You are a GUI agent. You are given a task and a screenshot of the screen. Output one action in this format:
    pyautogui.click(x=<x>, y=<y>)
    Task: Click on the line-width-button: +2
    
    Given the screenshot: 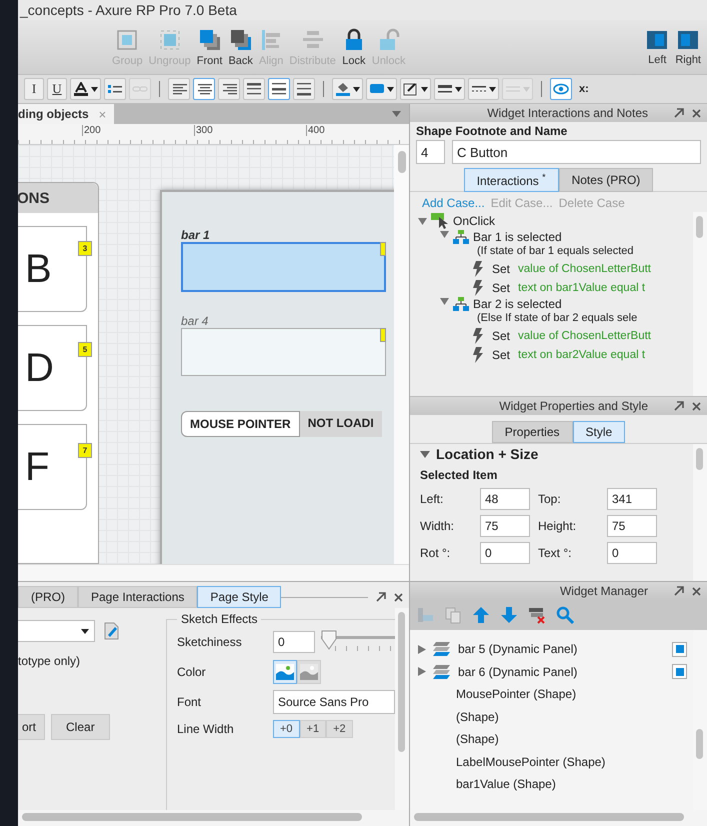 What is the action you would take?
    pyautogui.click(x=339, y=729)
    